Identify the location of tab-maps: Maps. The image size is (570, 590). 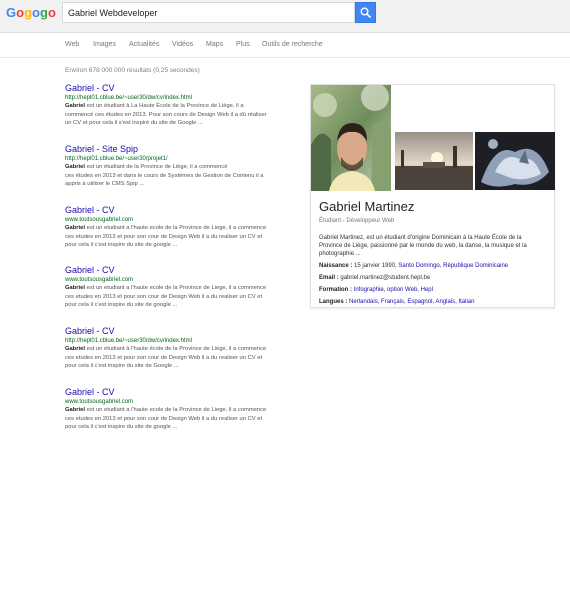
(214, 44).